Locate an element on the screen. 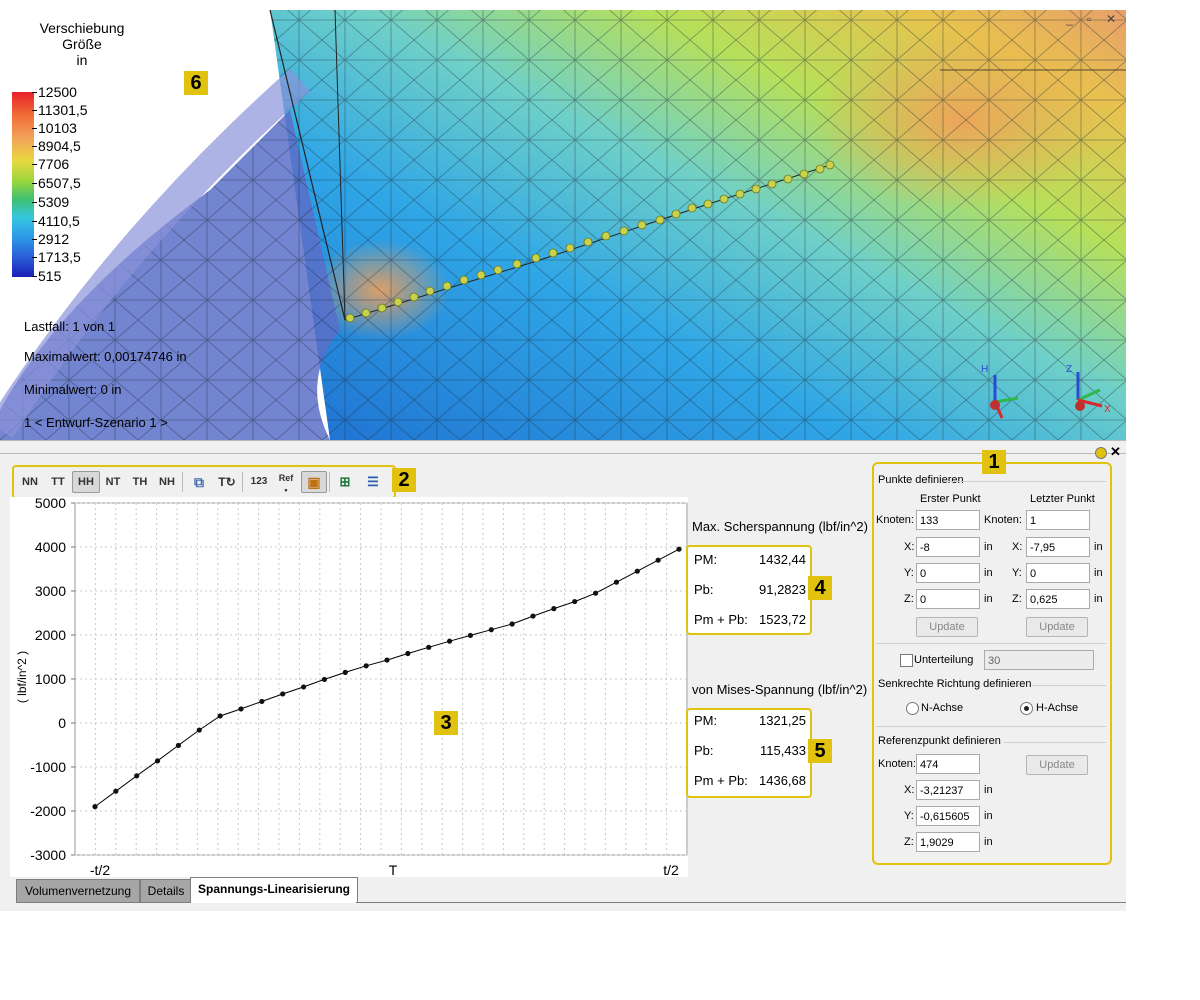 Image resolution: width=1200 pixels, height=1000 pixels. update-ref-button: Update is located at coordinates (1057, 765).